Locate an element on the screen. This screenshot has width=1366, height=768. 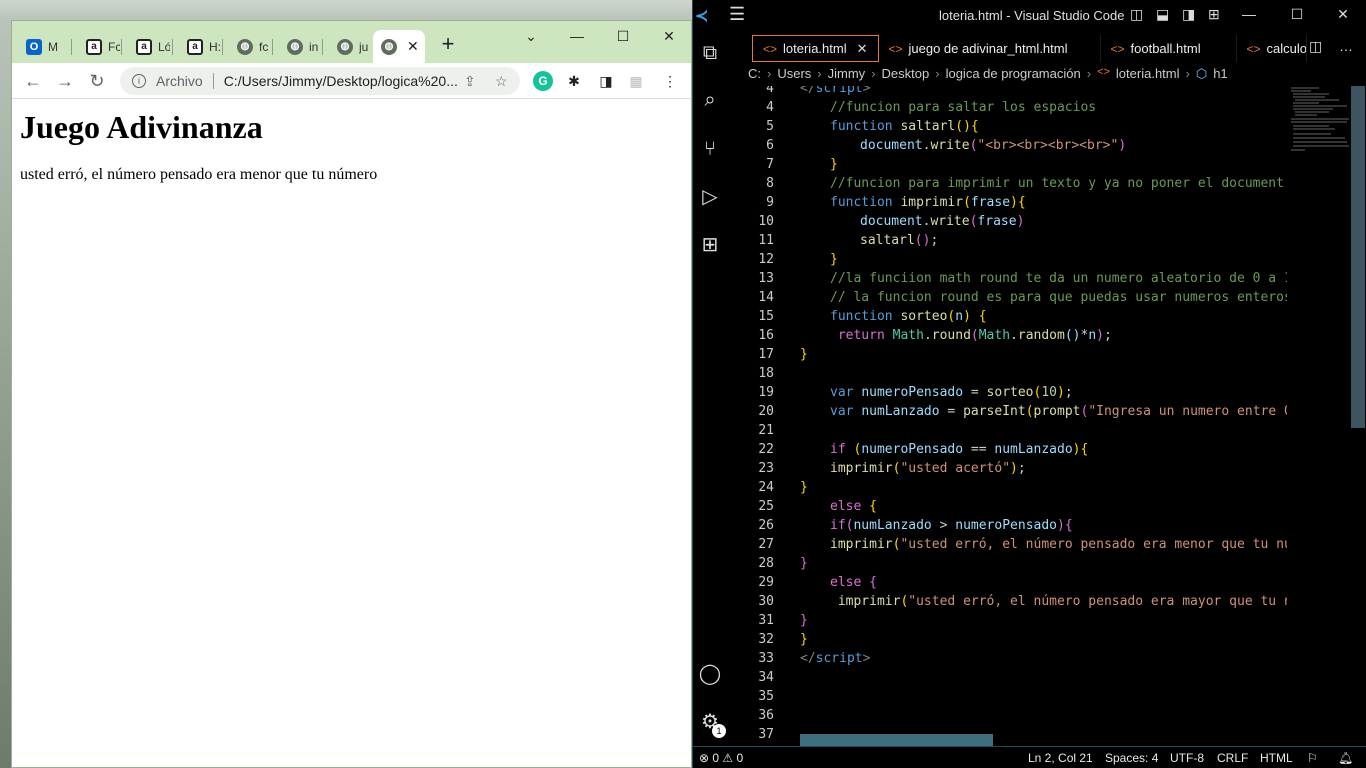
tab-search-button: ⌄ is located at coordinates (531, 36).